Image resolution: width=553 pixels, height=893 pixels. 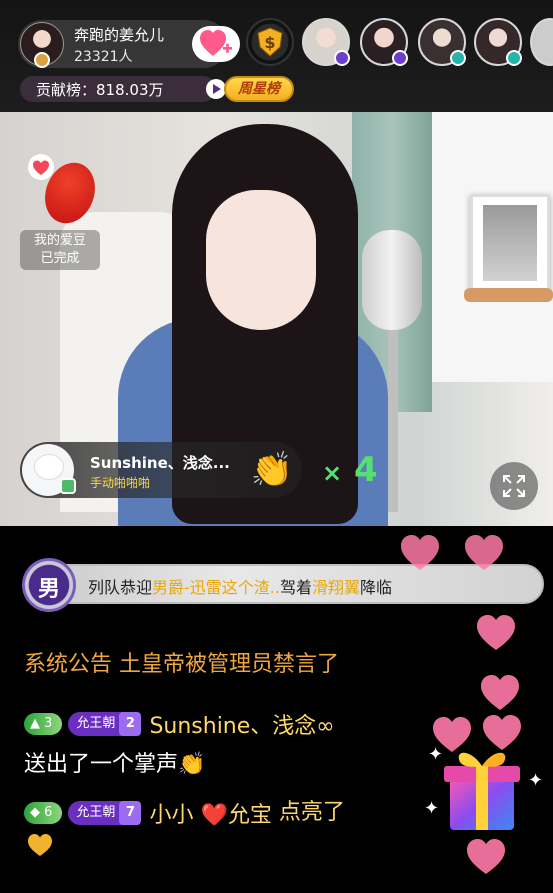 I want to click on microphone-stand, so click(x=393, y=417).